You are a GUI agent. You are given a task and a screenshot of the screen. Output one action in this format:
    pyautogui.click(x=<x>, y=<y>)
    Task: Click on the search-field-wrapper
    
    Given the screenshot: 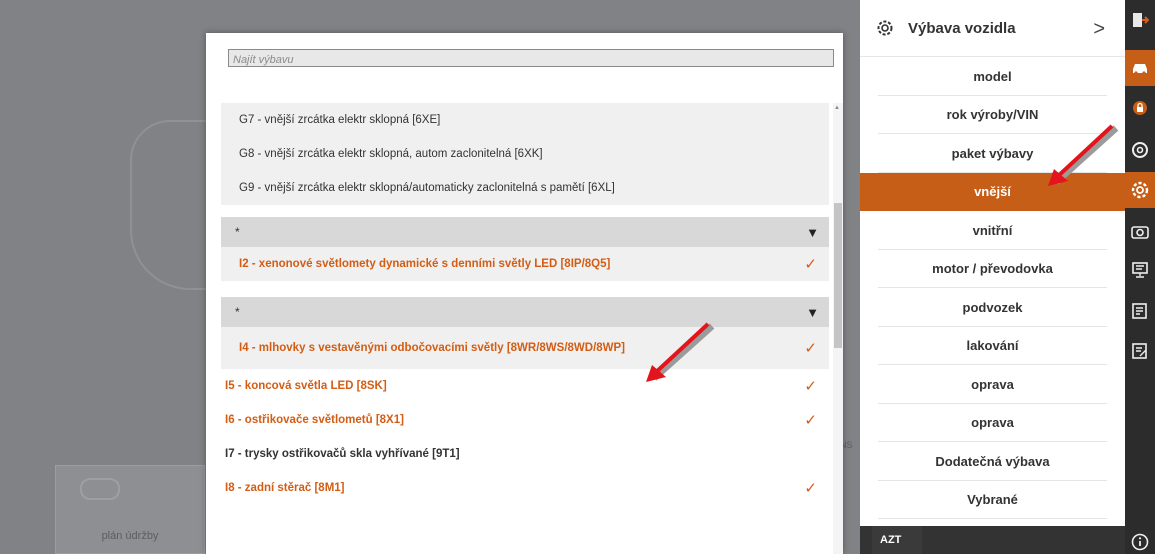 What is the action you would take?
    pyautogui.click(x=531, y=58)
    